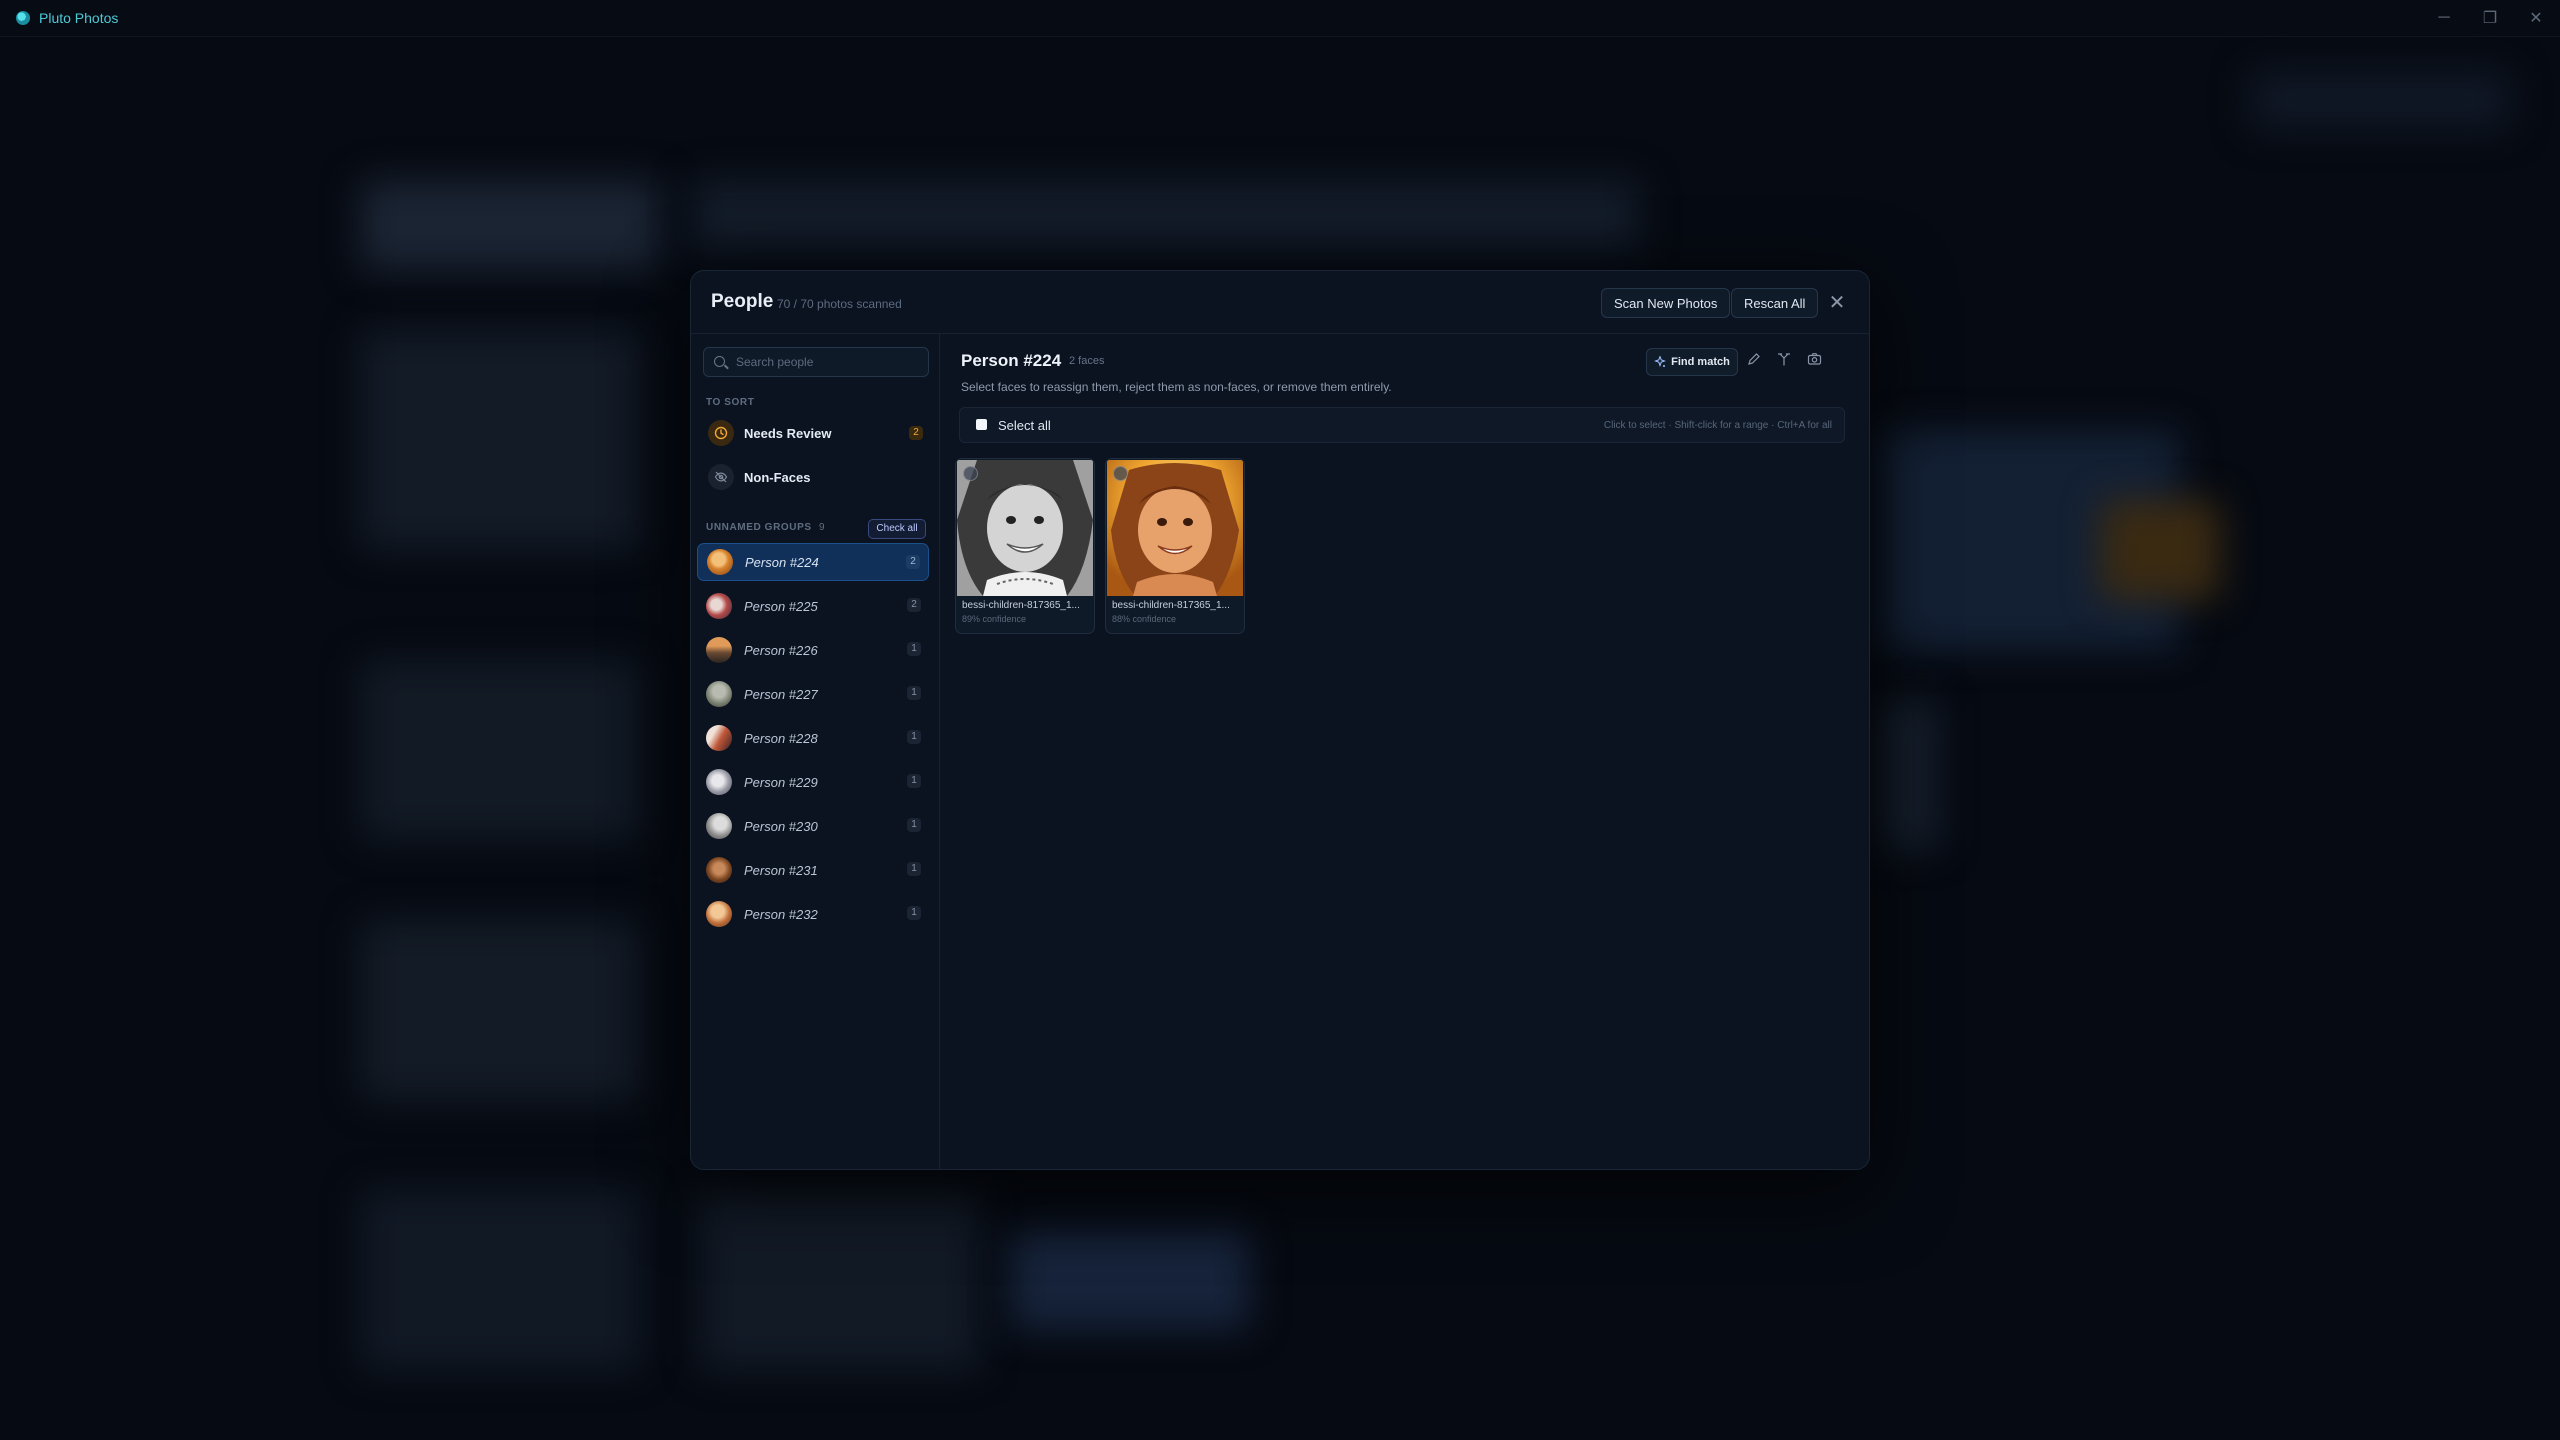 The width and height of the screenshot is (2560, 1440). I want to click on person-label: Person #227, so click(781, 694).